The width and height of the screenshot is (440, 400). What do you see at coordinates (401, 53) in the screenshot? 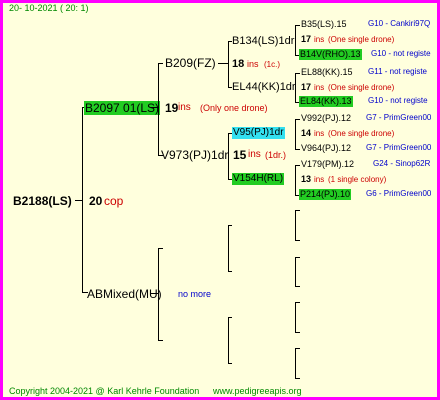
I see `gen4-item-1-extra: G10 - not registe` at bounding box center [401, 53].